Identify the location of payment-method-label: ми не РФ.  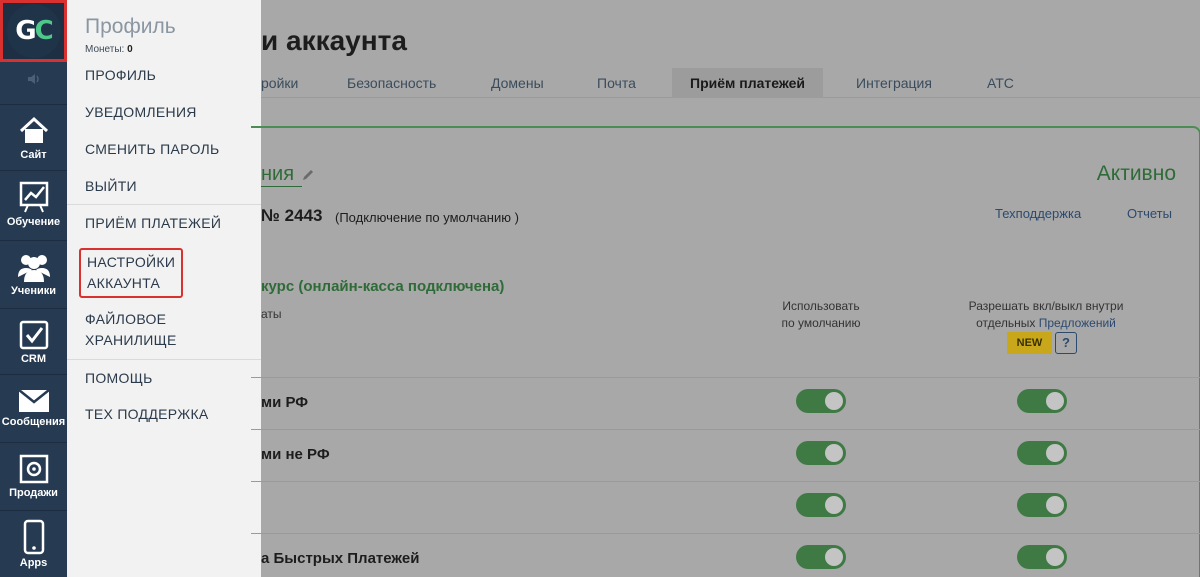
(295, 454).